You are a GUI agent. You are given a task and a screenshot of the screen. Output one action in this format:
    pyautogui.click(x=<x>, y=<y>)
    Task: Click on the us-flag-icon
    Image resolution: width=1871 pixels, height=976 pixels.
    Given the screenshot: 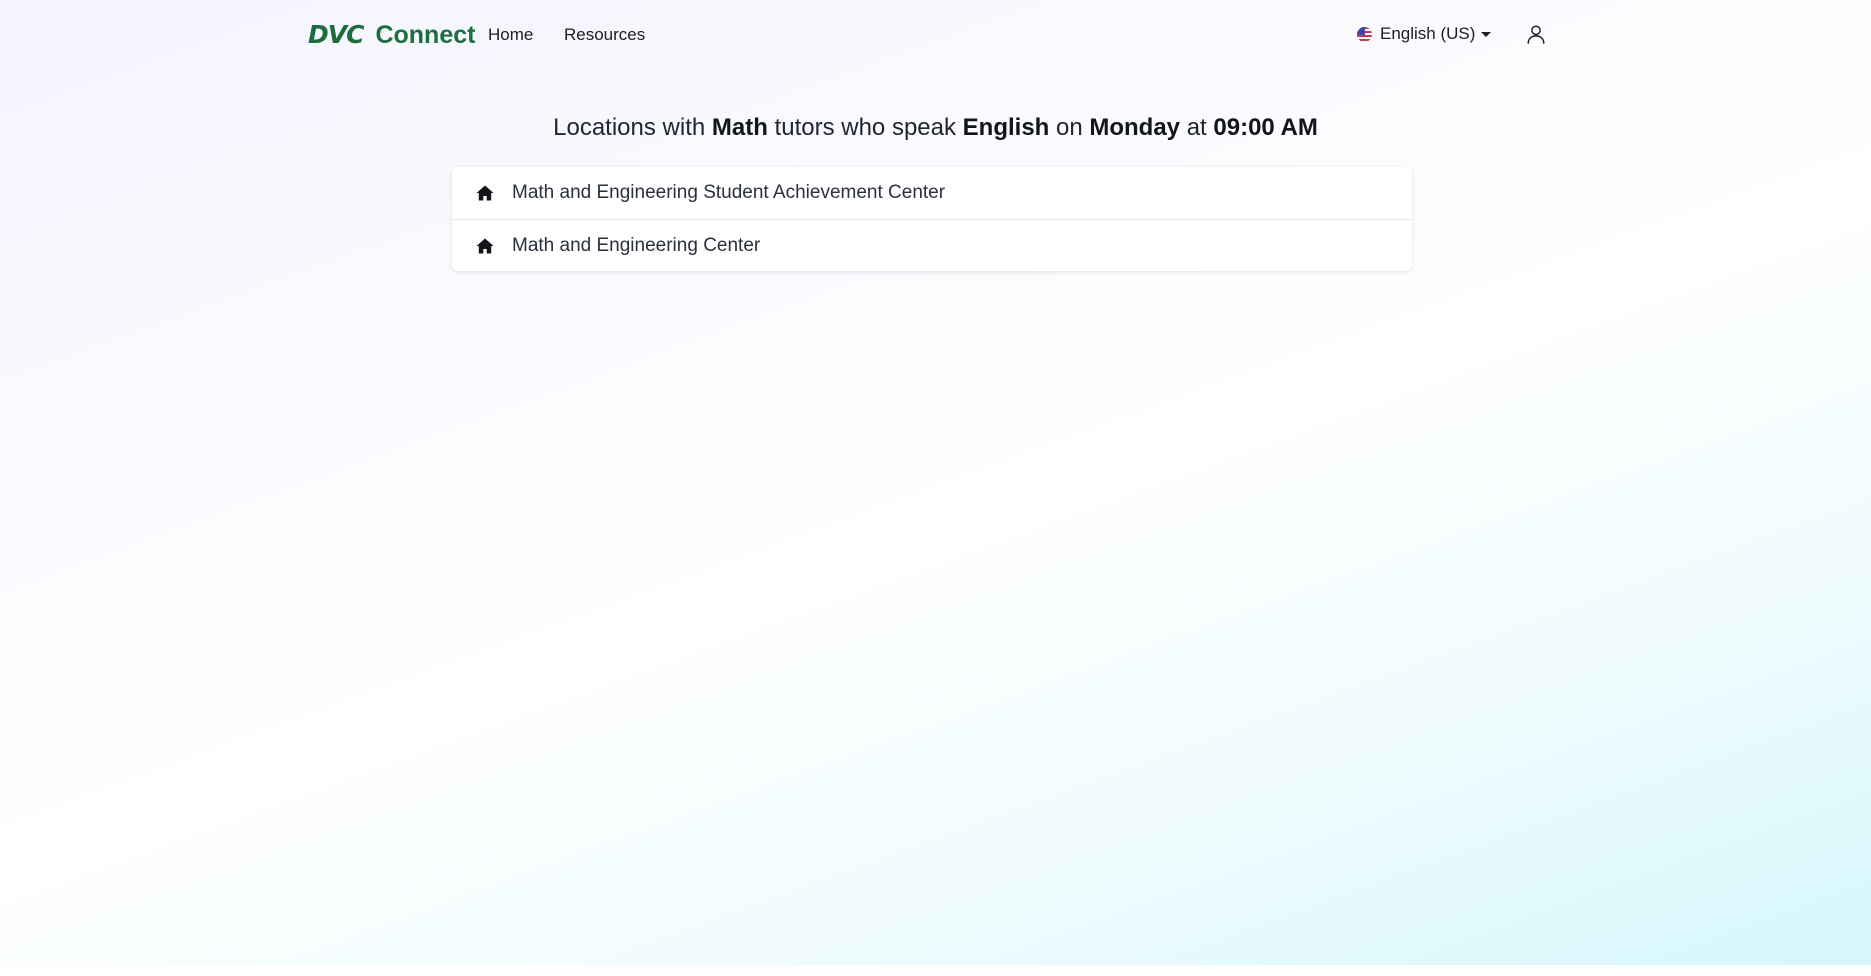 What is the action you would take?
    pyautogui.click(x=1364, y=34)
    